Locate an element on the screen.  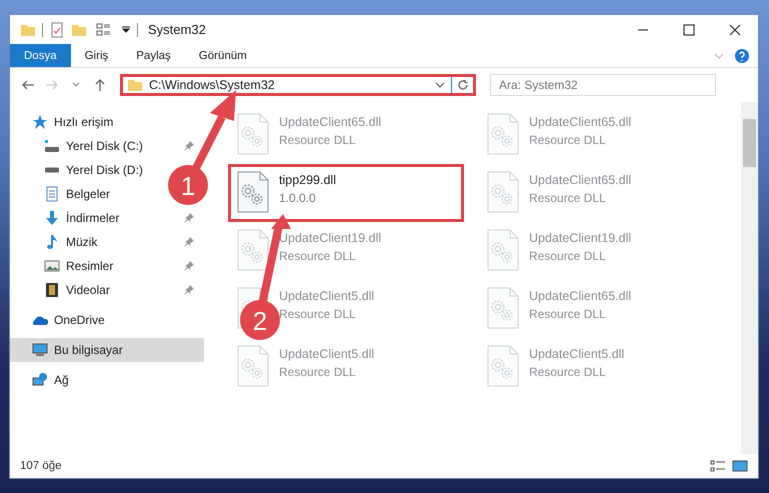
callout-number: 2 is located at coordinates (260, 321).